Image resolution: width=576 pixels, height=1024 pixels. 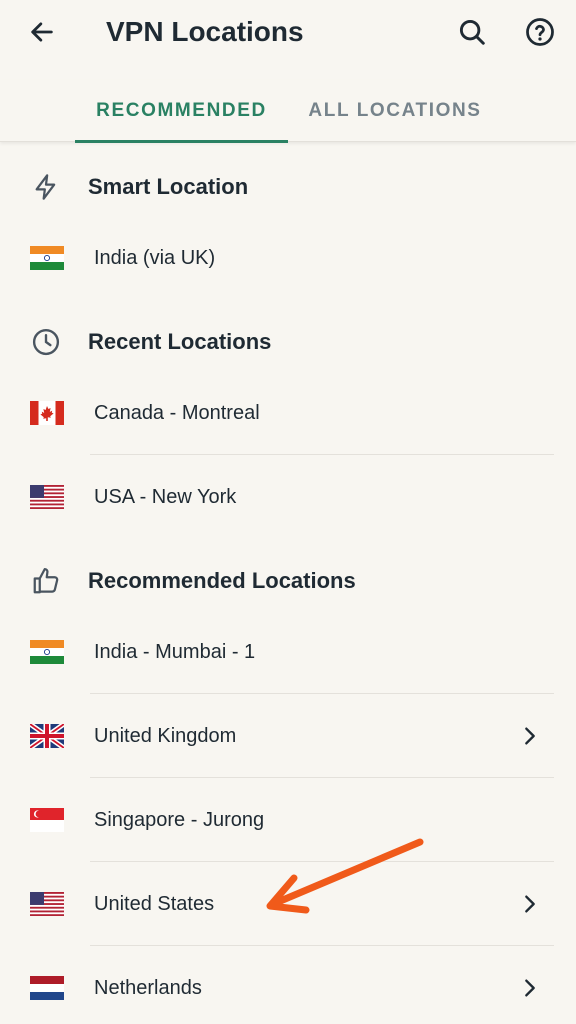 I want to click on location-row-usa-new-york: USA - New York, so click(x=288, y=497).